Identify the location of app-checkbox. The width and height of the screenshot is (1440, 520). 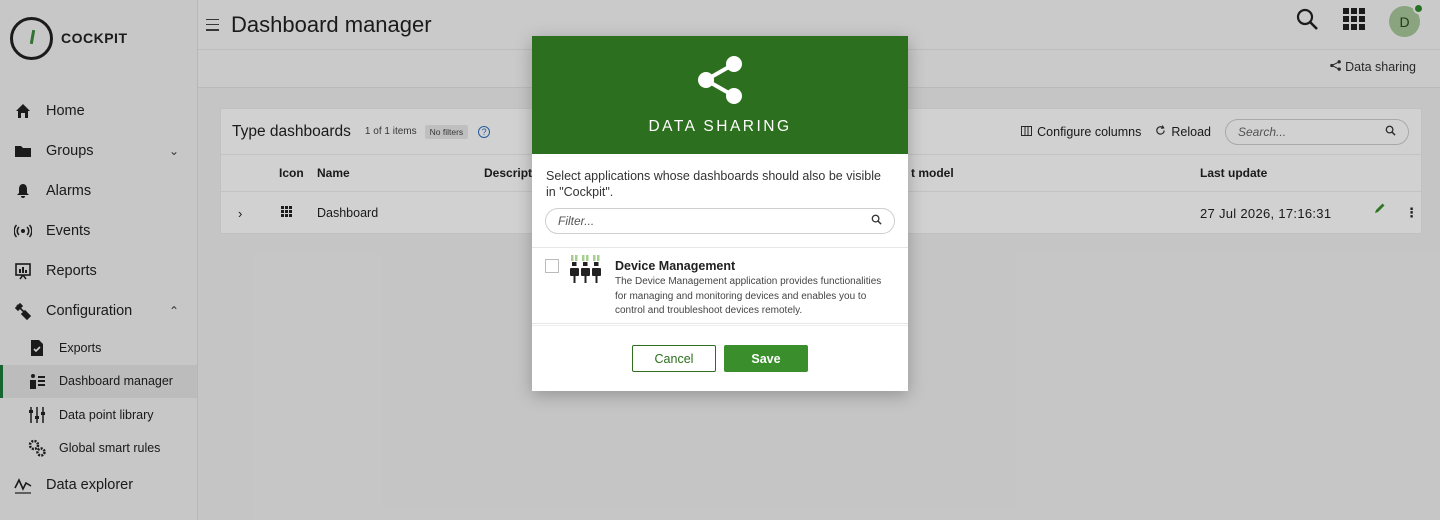
(552, 266).